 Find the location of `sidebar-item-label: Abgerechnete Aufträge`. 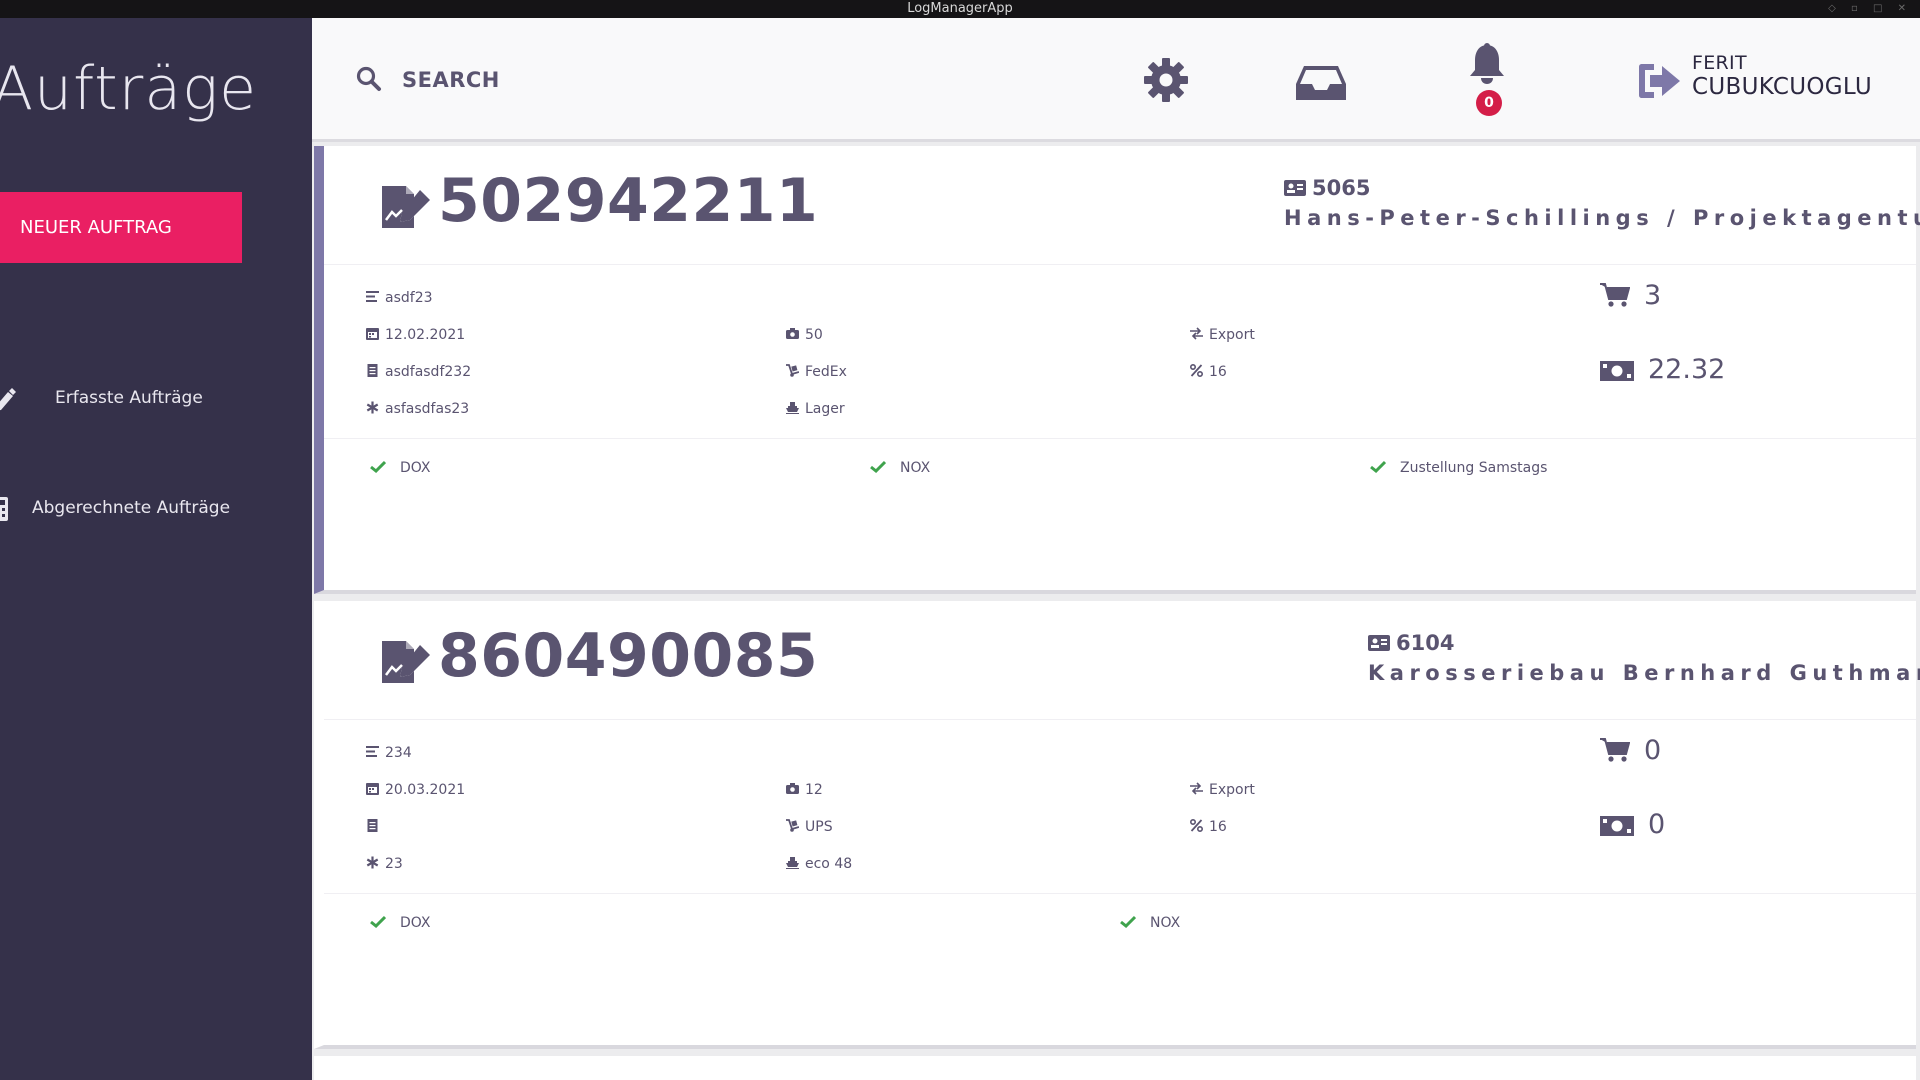

sidebar-item-label: Abgerechnete Aufträge is located at coordinates (131, 508).